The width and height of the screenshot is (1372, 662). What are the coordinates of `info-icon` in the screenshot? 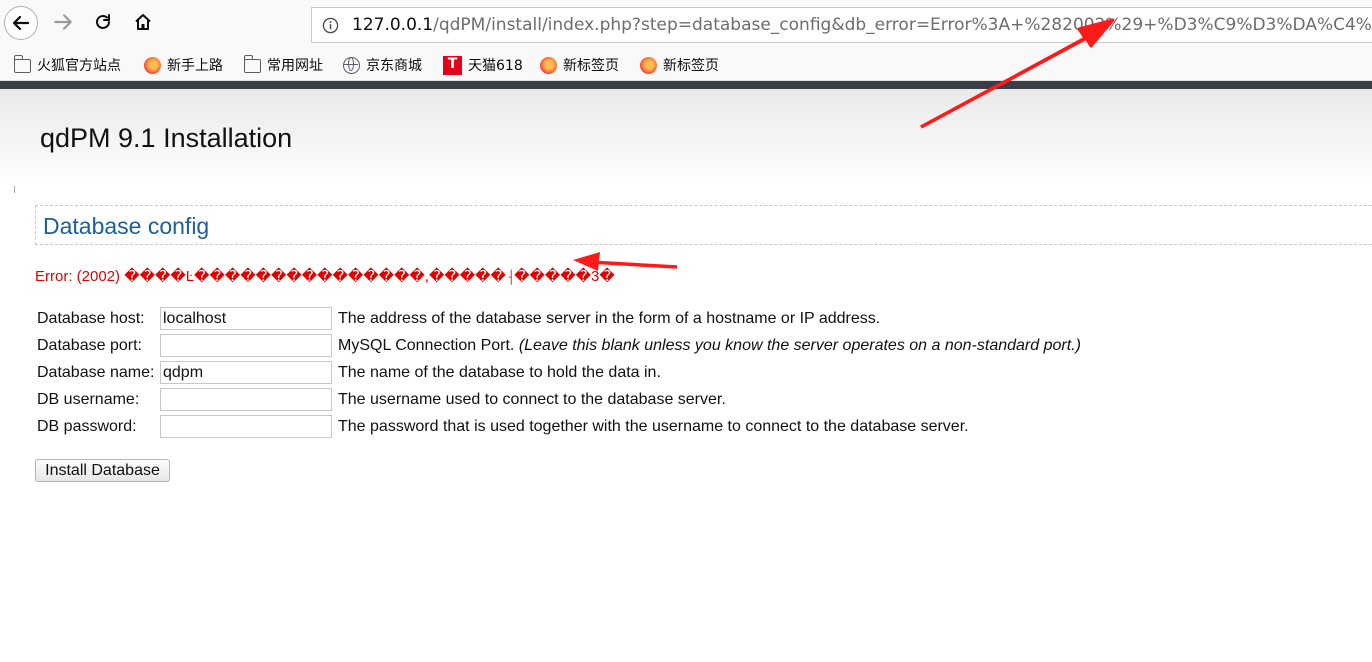 It's located at (330, 25).